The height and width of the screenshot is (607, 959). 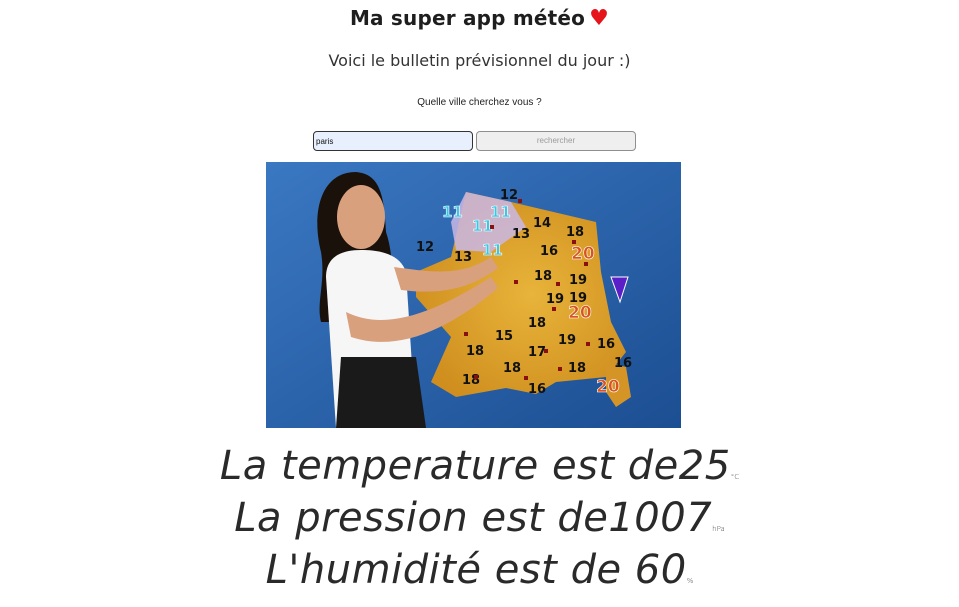 I want to click on search-button: rechercher, so click(x=556, y=141).